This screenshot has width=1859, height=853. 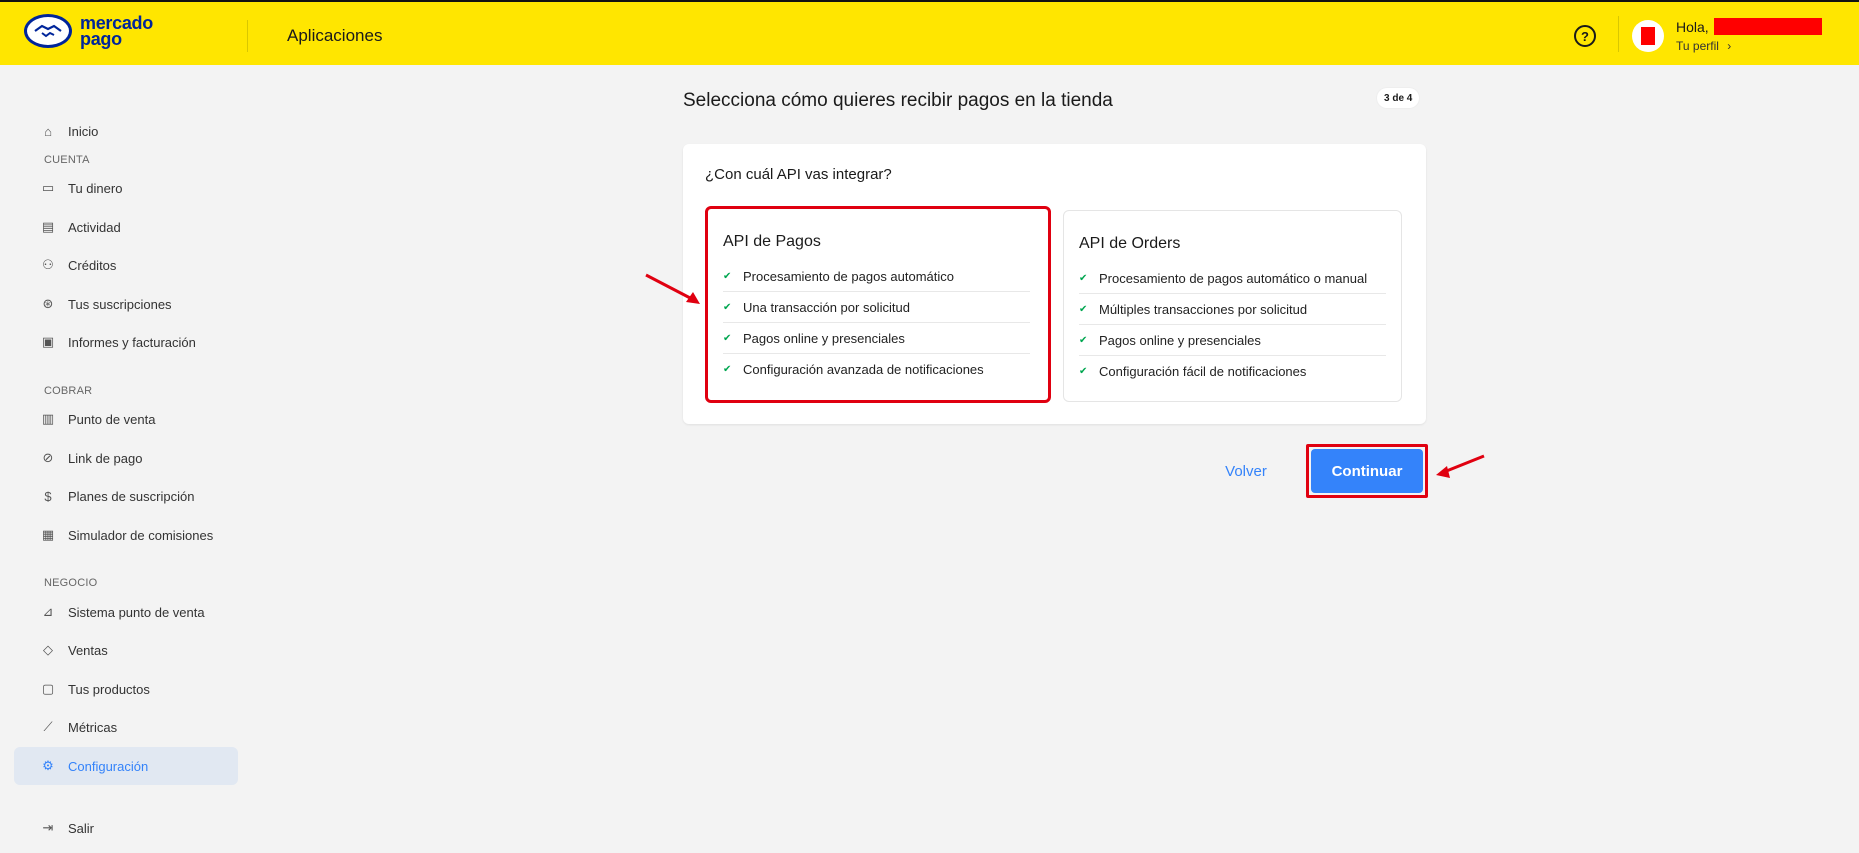 What do you see at coordinates (48, 534) in the screenshot?
I see `calculator-icon: ▦` at bounding box center [48, 534].